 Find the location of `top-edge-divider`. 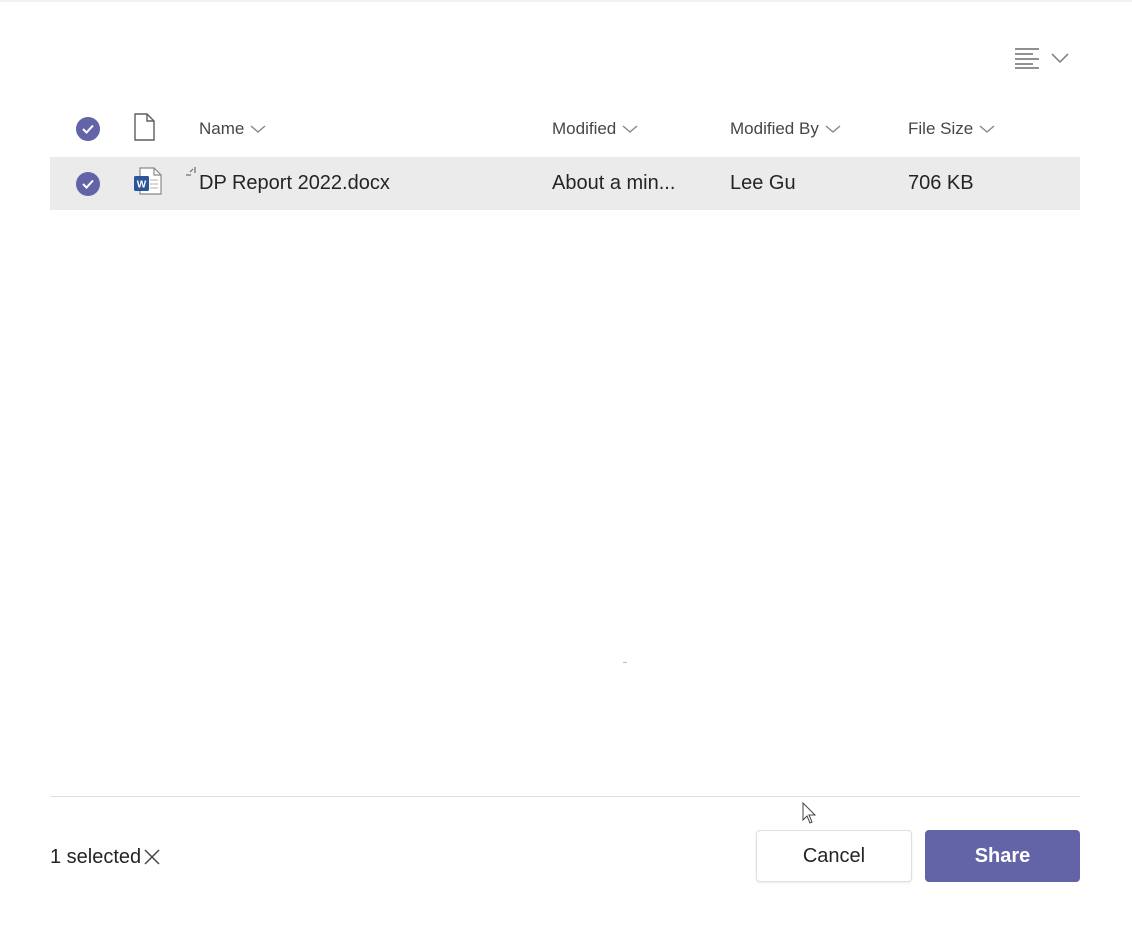

top-edge-divider is located at coordinates (566, 1).